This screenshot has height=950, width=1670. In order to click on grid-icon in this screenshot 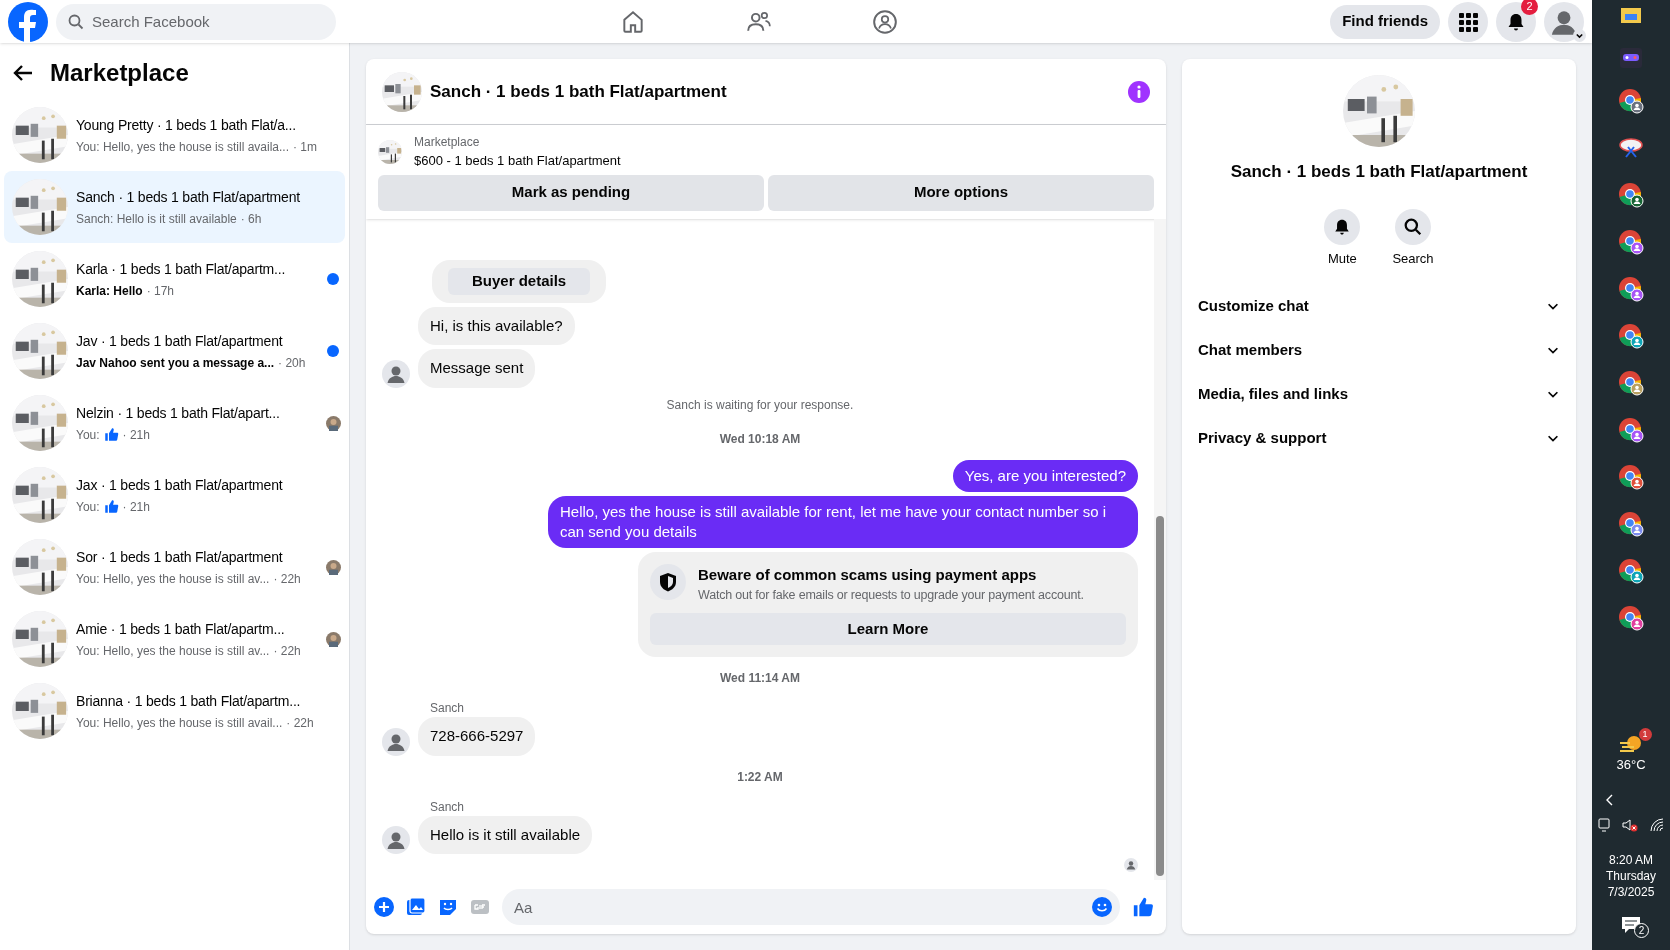, I will do `click(1468, 21)`.